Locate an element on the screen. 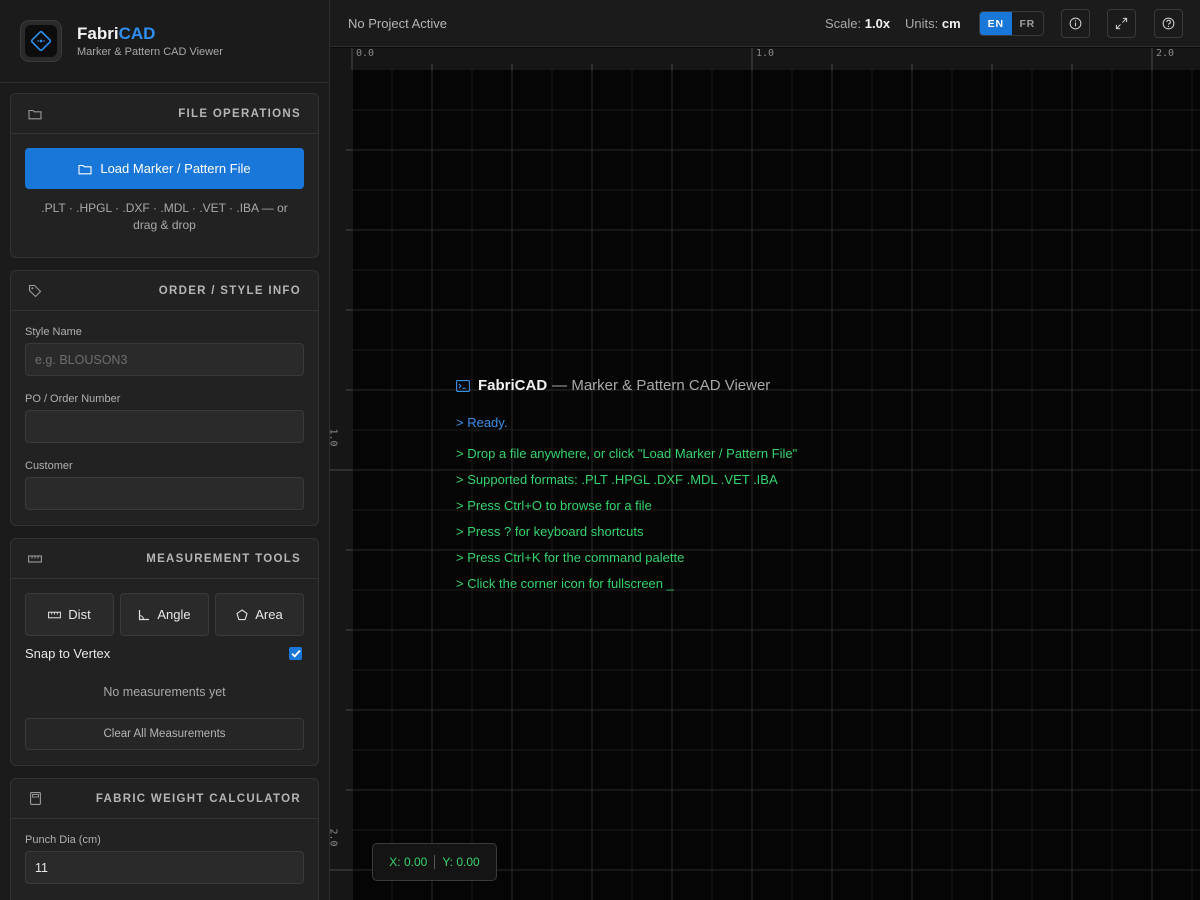 The height and width of the screenshot is (900, 1200). help-button is located at coordinates (1168, 23).